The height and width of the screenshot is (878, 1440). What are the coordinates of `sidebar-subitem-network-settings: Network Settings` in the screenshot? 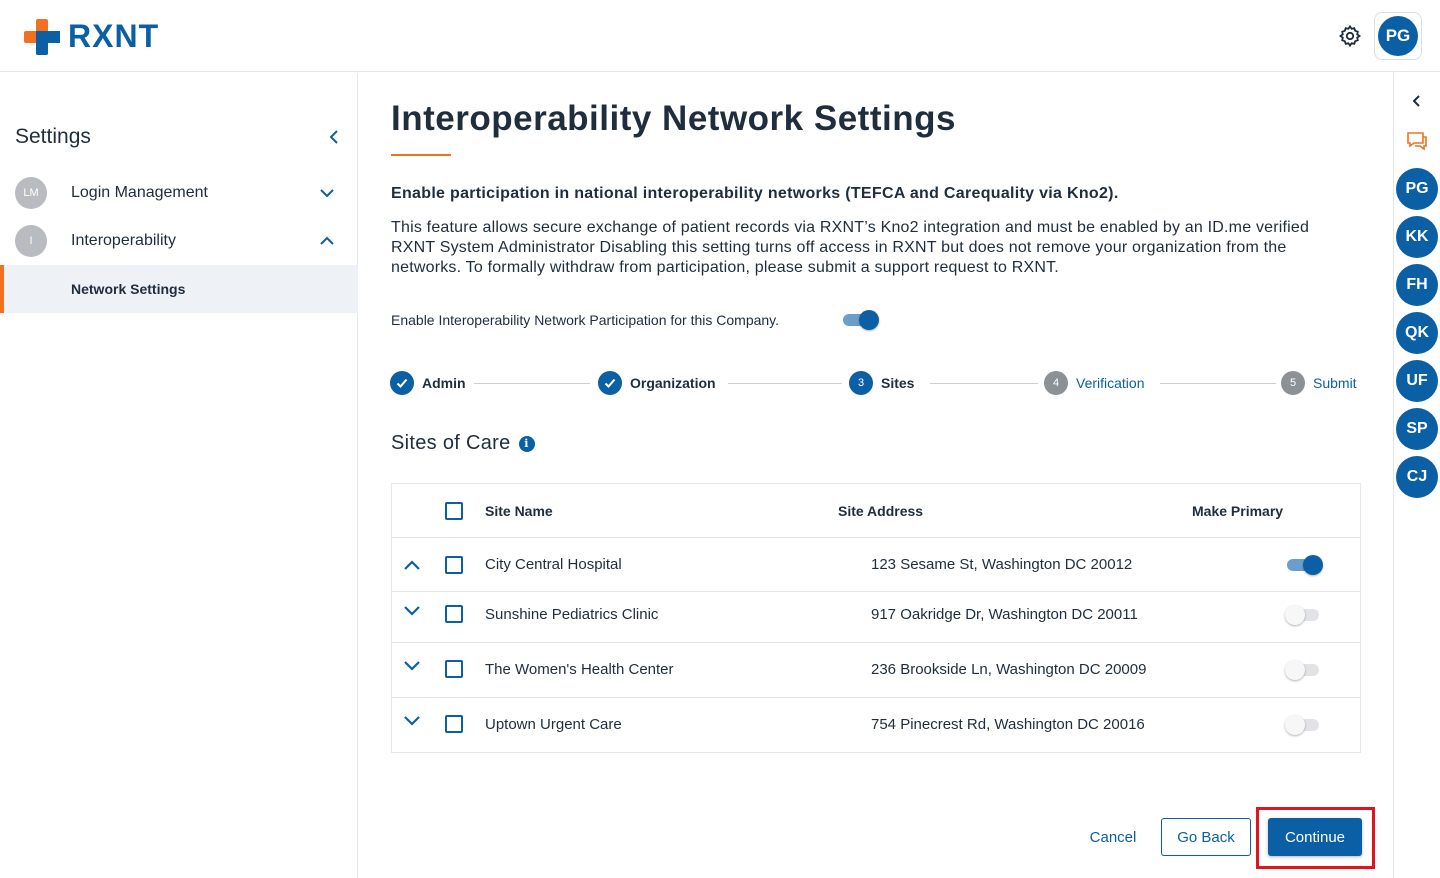 It's located at (179, 289).